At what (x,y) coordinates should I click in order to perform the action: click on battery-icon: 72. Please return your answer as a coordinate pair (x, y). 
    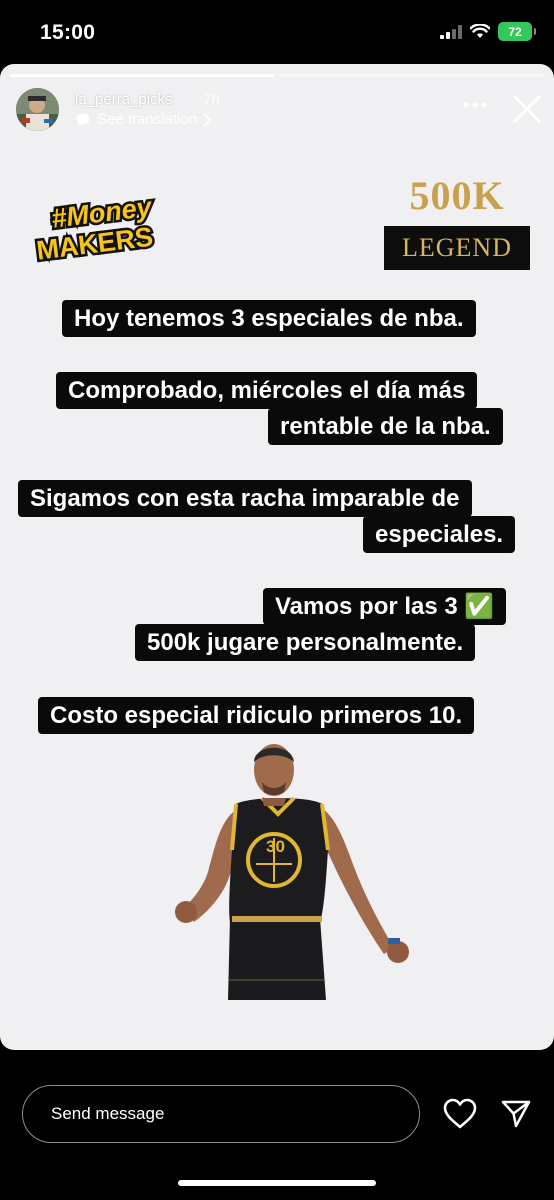
    Looking at the image, I should click on (517, 31).